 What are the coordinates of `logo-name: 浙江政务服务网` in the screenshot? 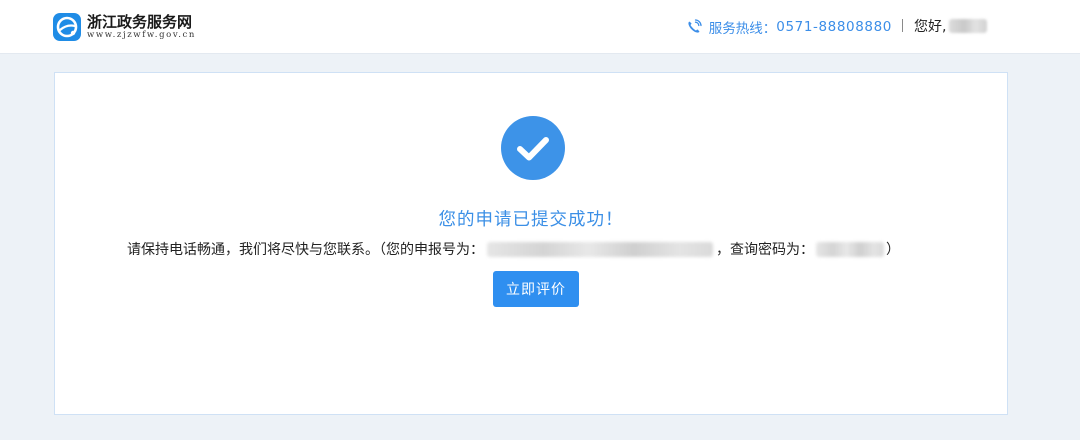 It's located at (140, 21).